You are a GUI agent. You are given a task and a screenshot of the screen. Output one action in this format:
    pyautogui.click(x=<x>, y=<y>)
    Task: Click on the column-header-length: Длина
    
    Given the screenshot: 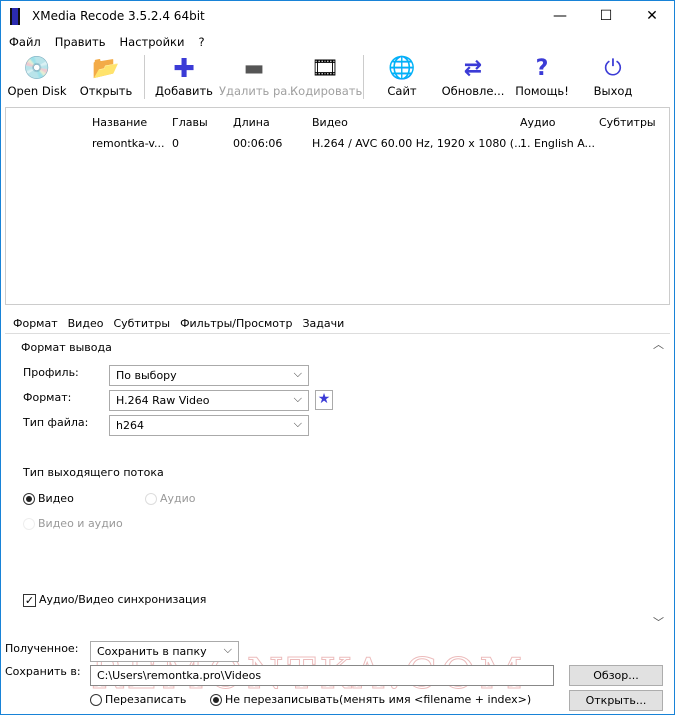 What is the action you would take?
    pyautogui.click(x=251, y=122)
    